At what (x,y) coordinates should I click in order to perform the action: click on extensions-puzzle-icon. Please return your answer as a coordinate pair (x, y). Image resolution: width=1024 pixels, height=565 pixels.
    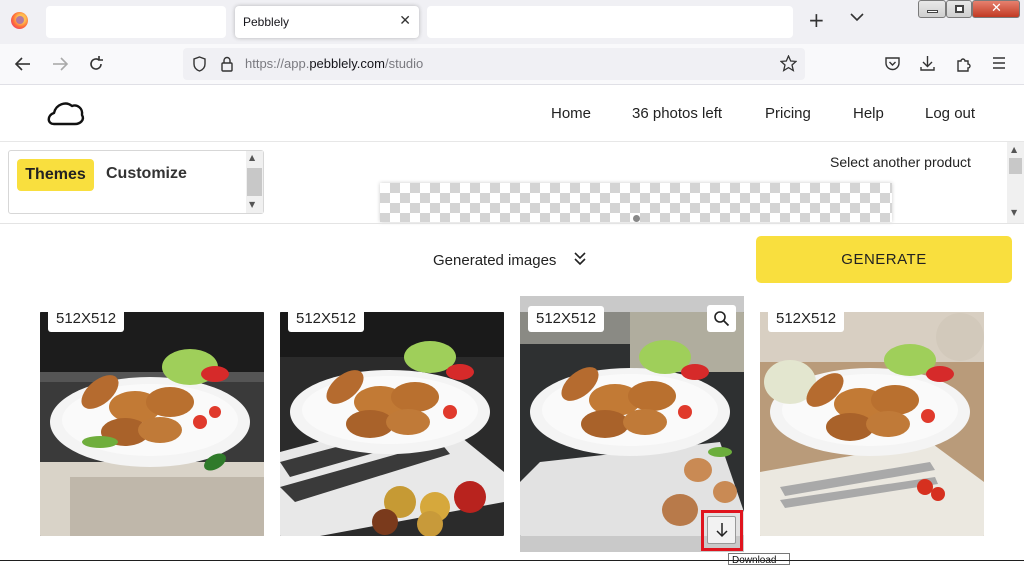
    Looking at the image, I should click on (964, 64).